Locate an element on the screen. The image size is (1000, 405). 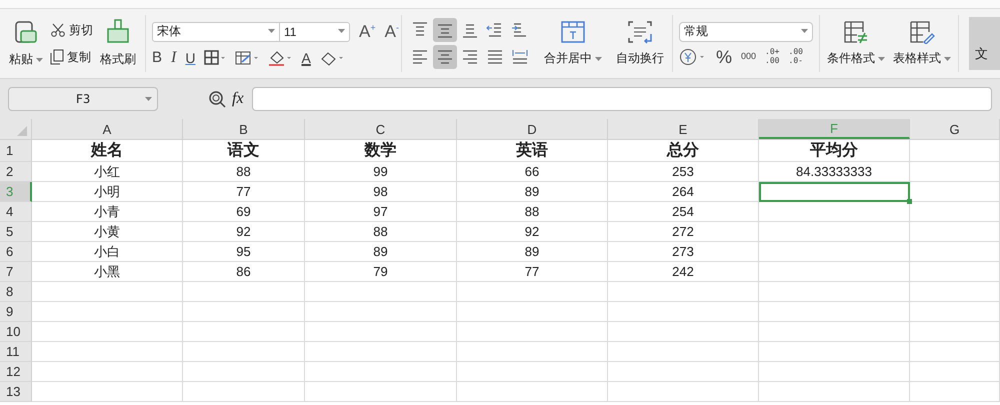
table-style-button: 表格样式 is located at coordinates (922, 43).